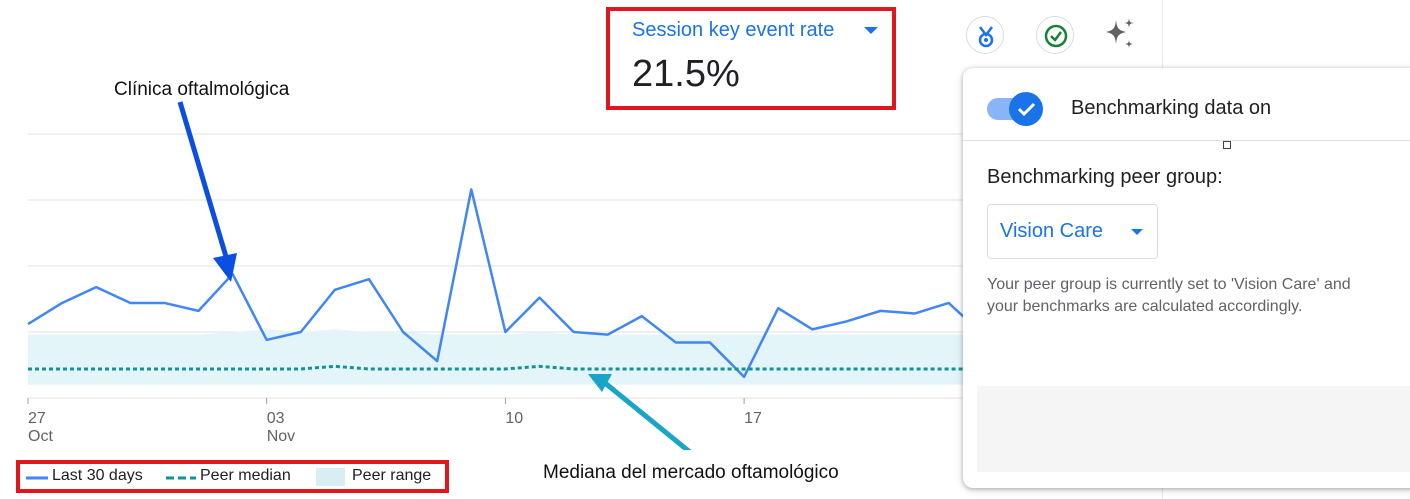 The height and width of the screenshot is (499, 1410). Describe the element at coordinates (1120, 34) in the screenshot. I see `sparkle-icon` at that location.